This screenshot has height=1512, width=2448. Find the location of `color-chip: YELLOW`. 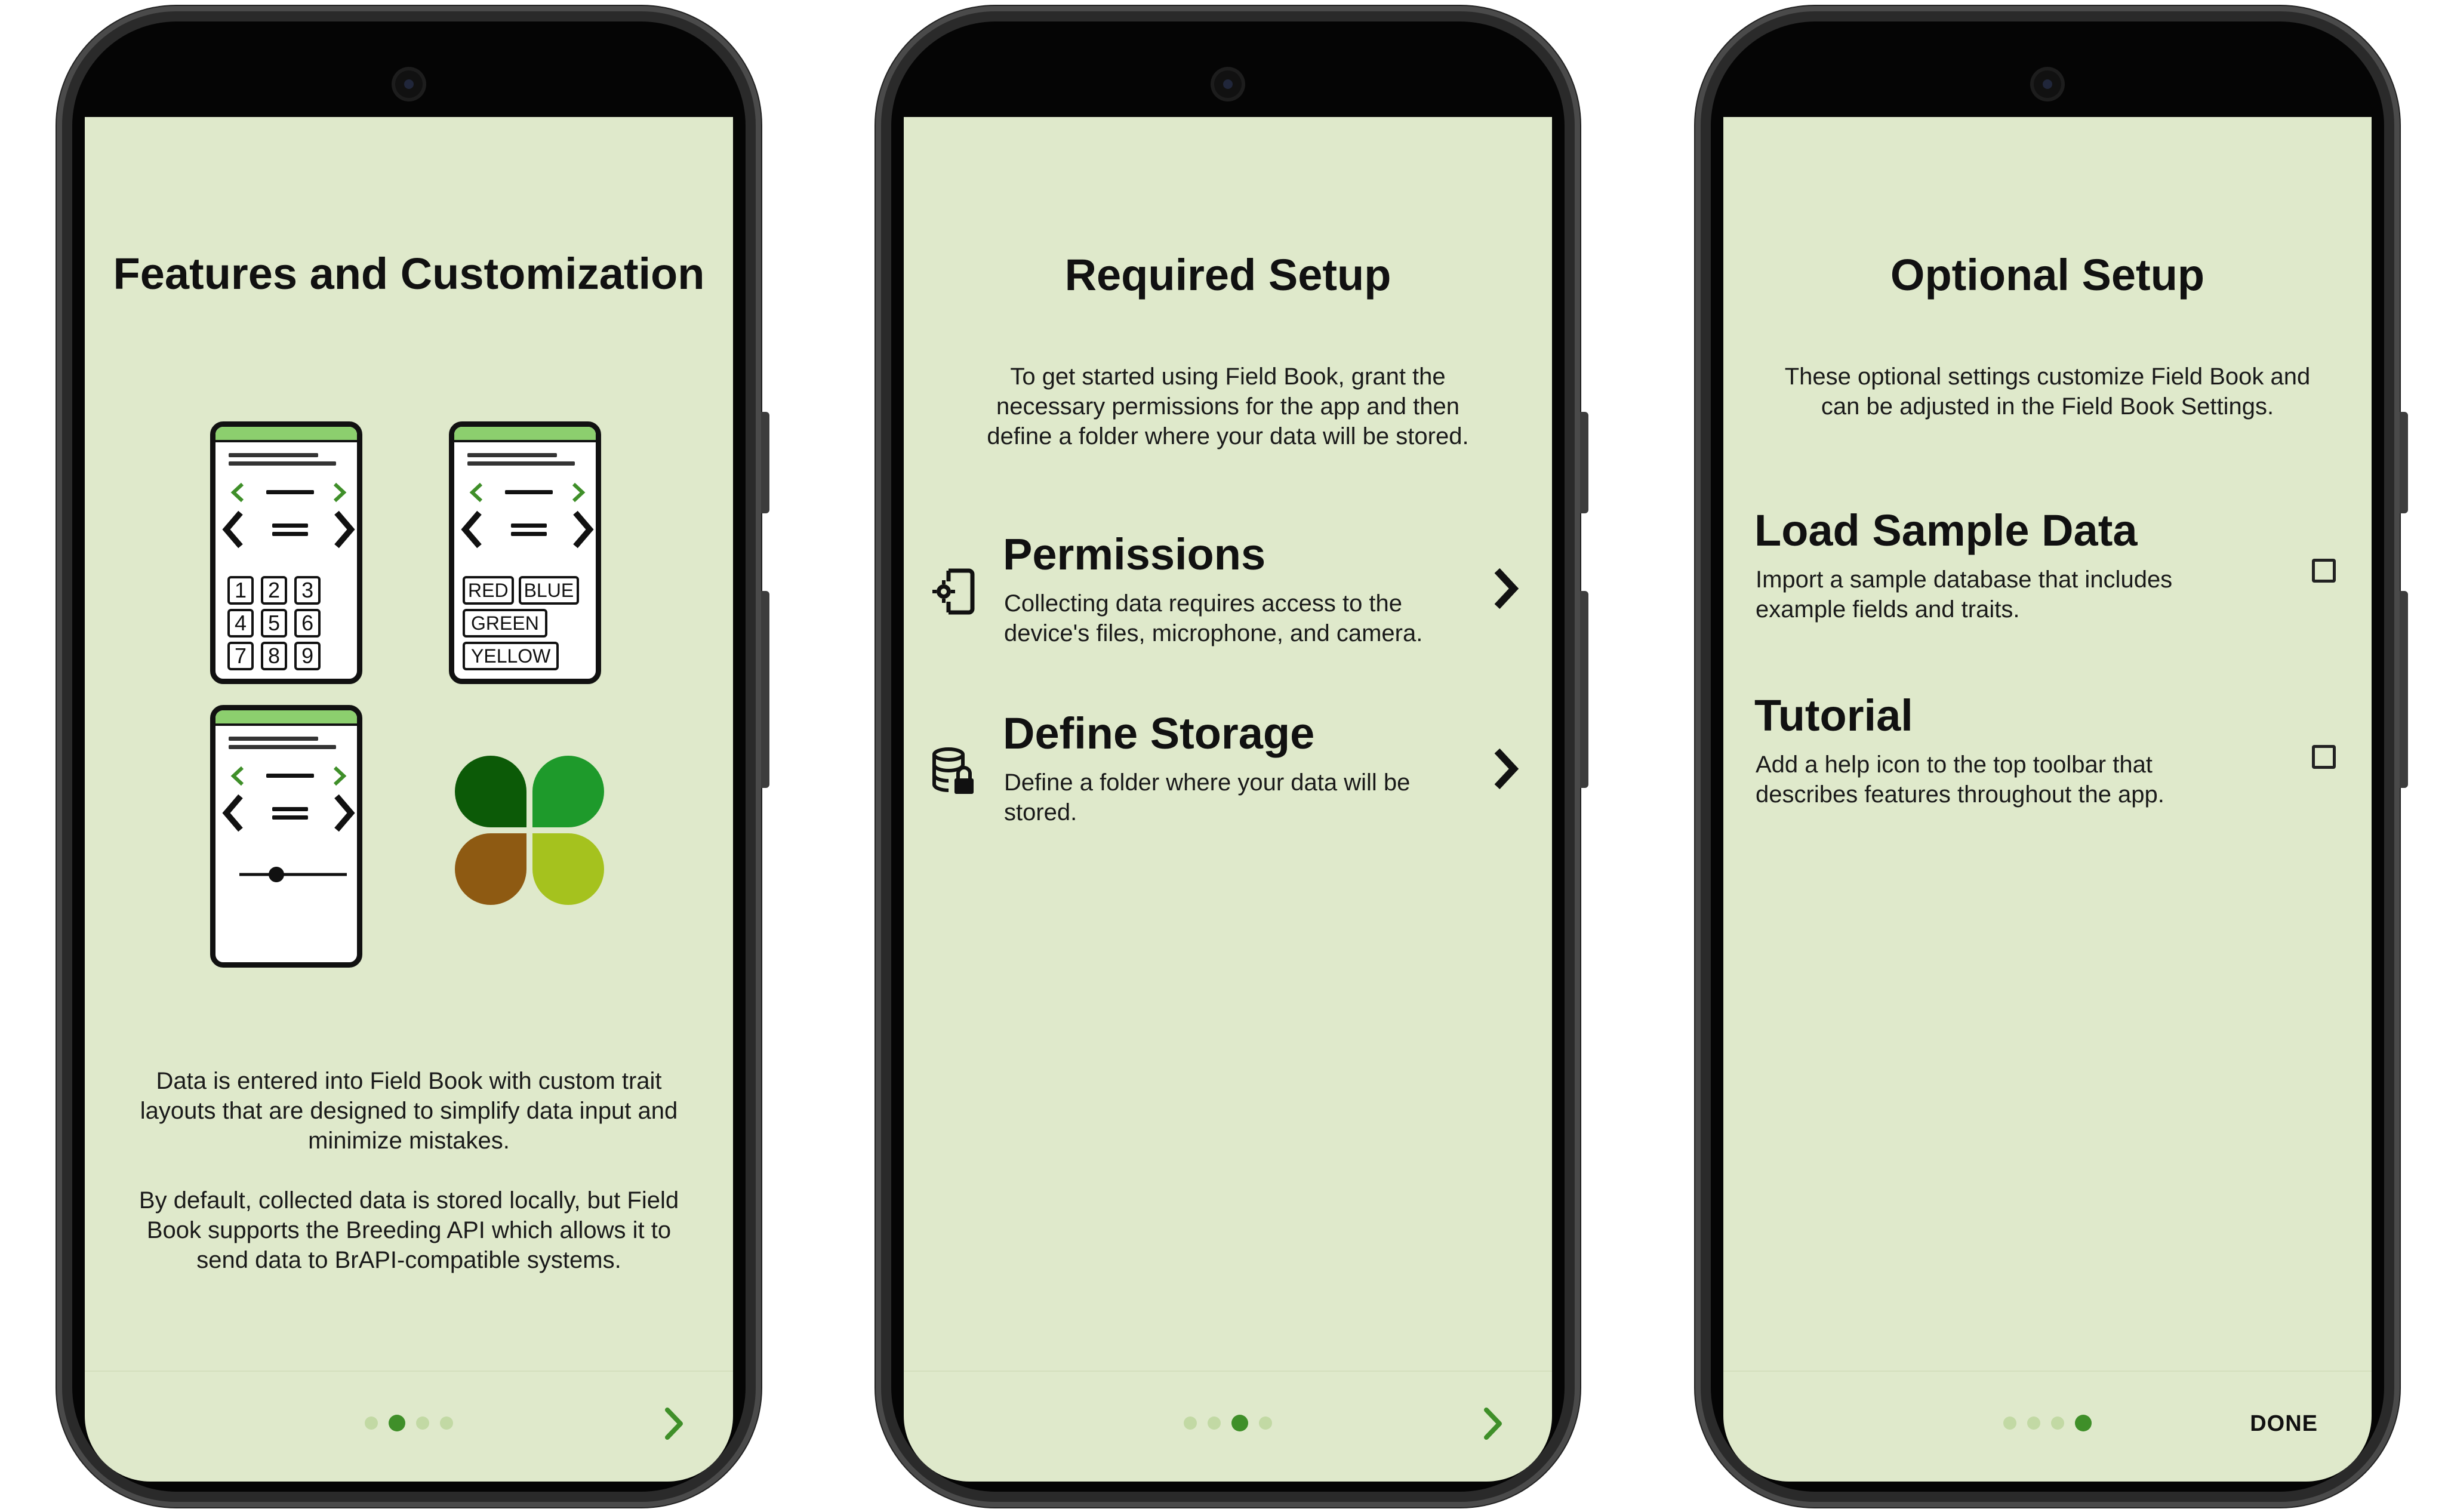

color-chip: YELLOW is located at coordinates (511, 656).